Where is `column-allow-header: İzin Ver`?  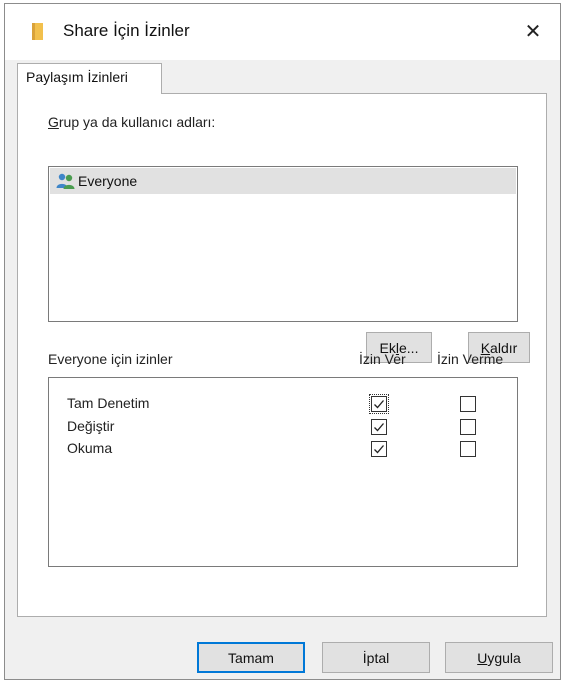
column-allow-header: İzin Ver is located at coordinates (382, 359).